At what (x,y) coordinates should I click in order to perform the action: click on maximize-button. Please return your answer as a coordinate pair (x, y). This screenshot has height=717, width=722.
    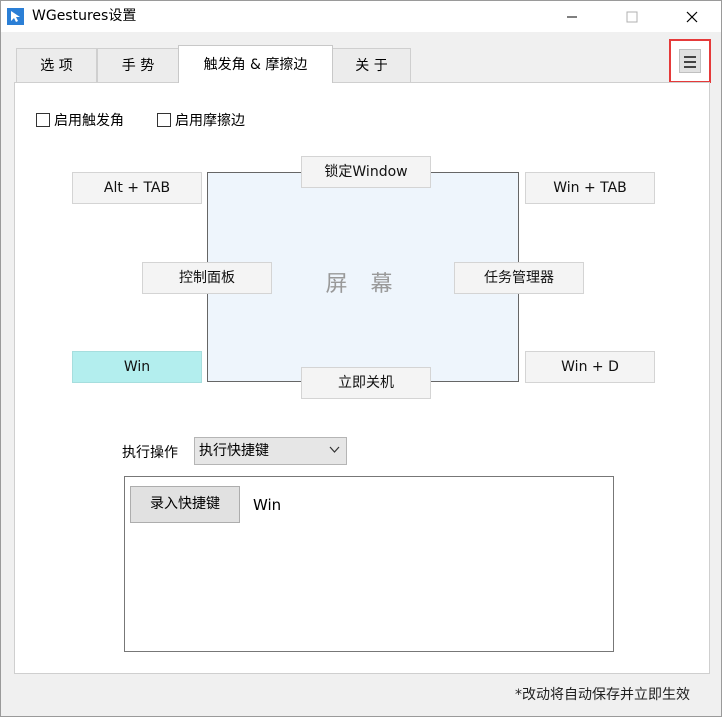
    Looking at the image, I should click on (632, 16).